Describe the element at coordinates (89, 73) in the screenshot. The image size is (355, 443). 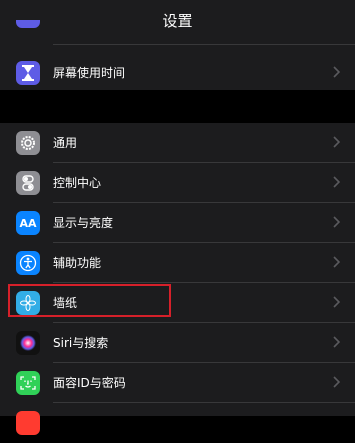
I see `settings-row-label: 屏幕使用时间` at that location.